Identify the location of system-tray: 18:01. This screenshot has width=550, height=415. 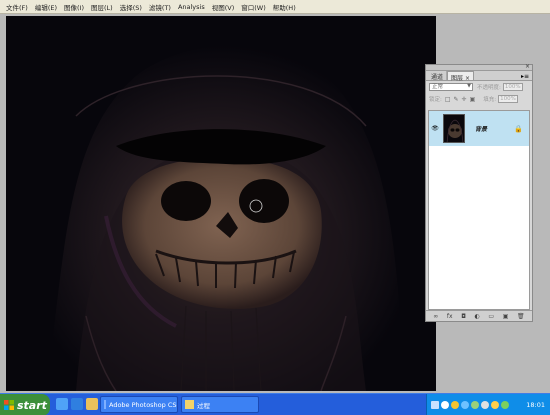
(488, 404).